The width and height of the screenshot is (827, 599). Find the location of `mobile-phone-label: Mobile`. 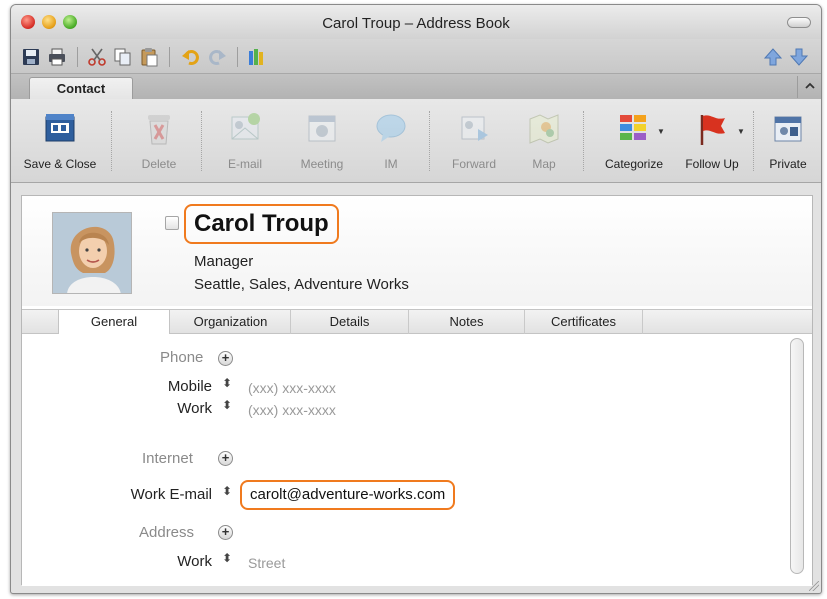

mobile-phone-label: Mobile is located at coordinates (189, 386).